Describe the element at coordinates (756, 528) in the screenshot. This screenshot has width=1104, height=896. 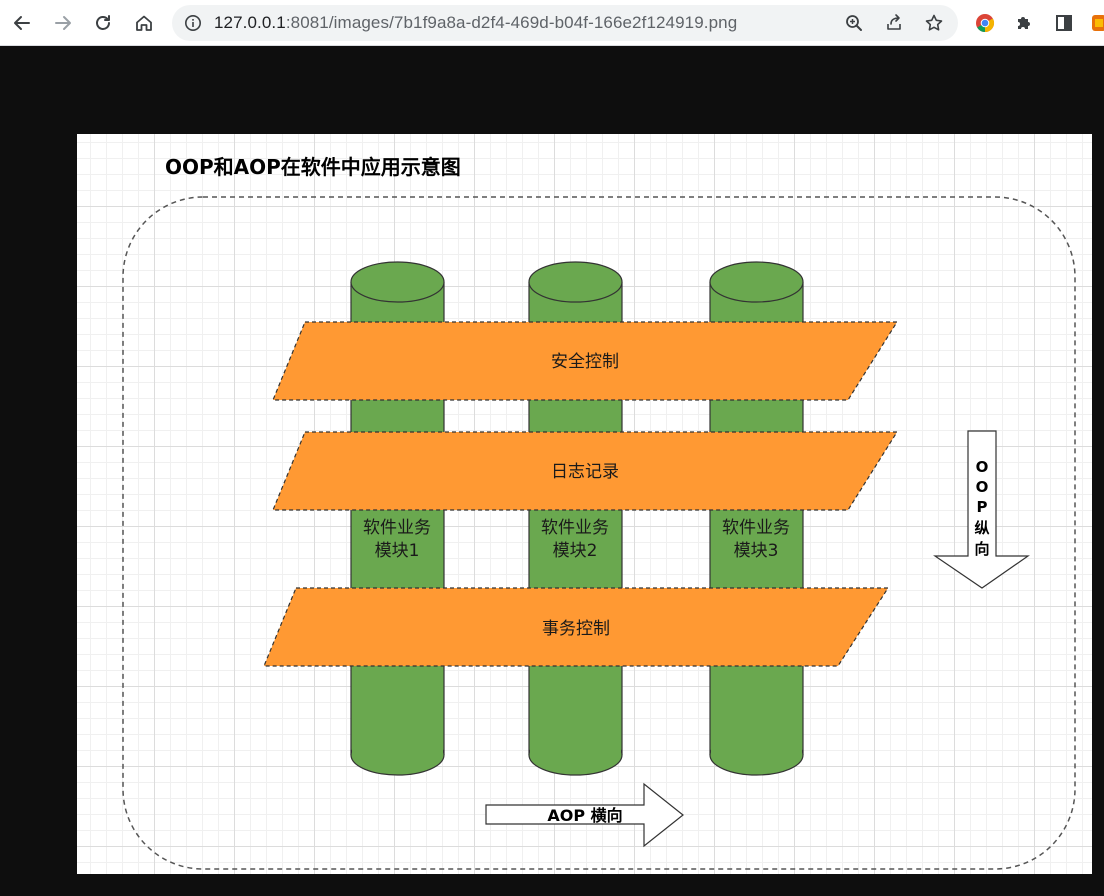
I see `module-3-label-line1: 软件业务` at that location.